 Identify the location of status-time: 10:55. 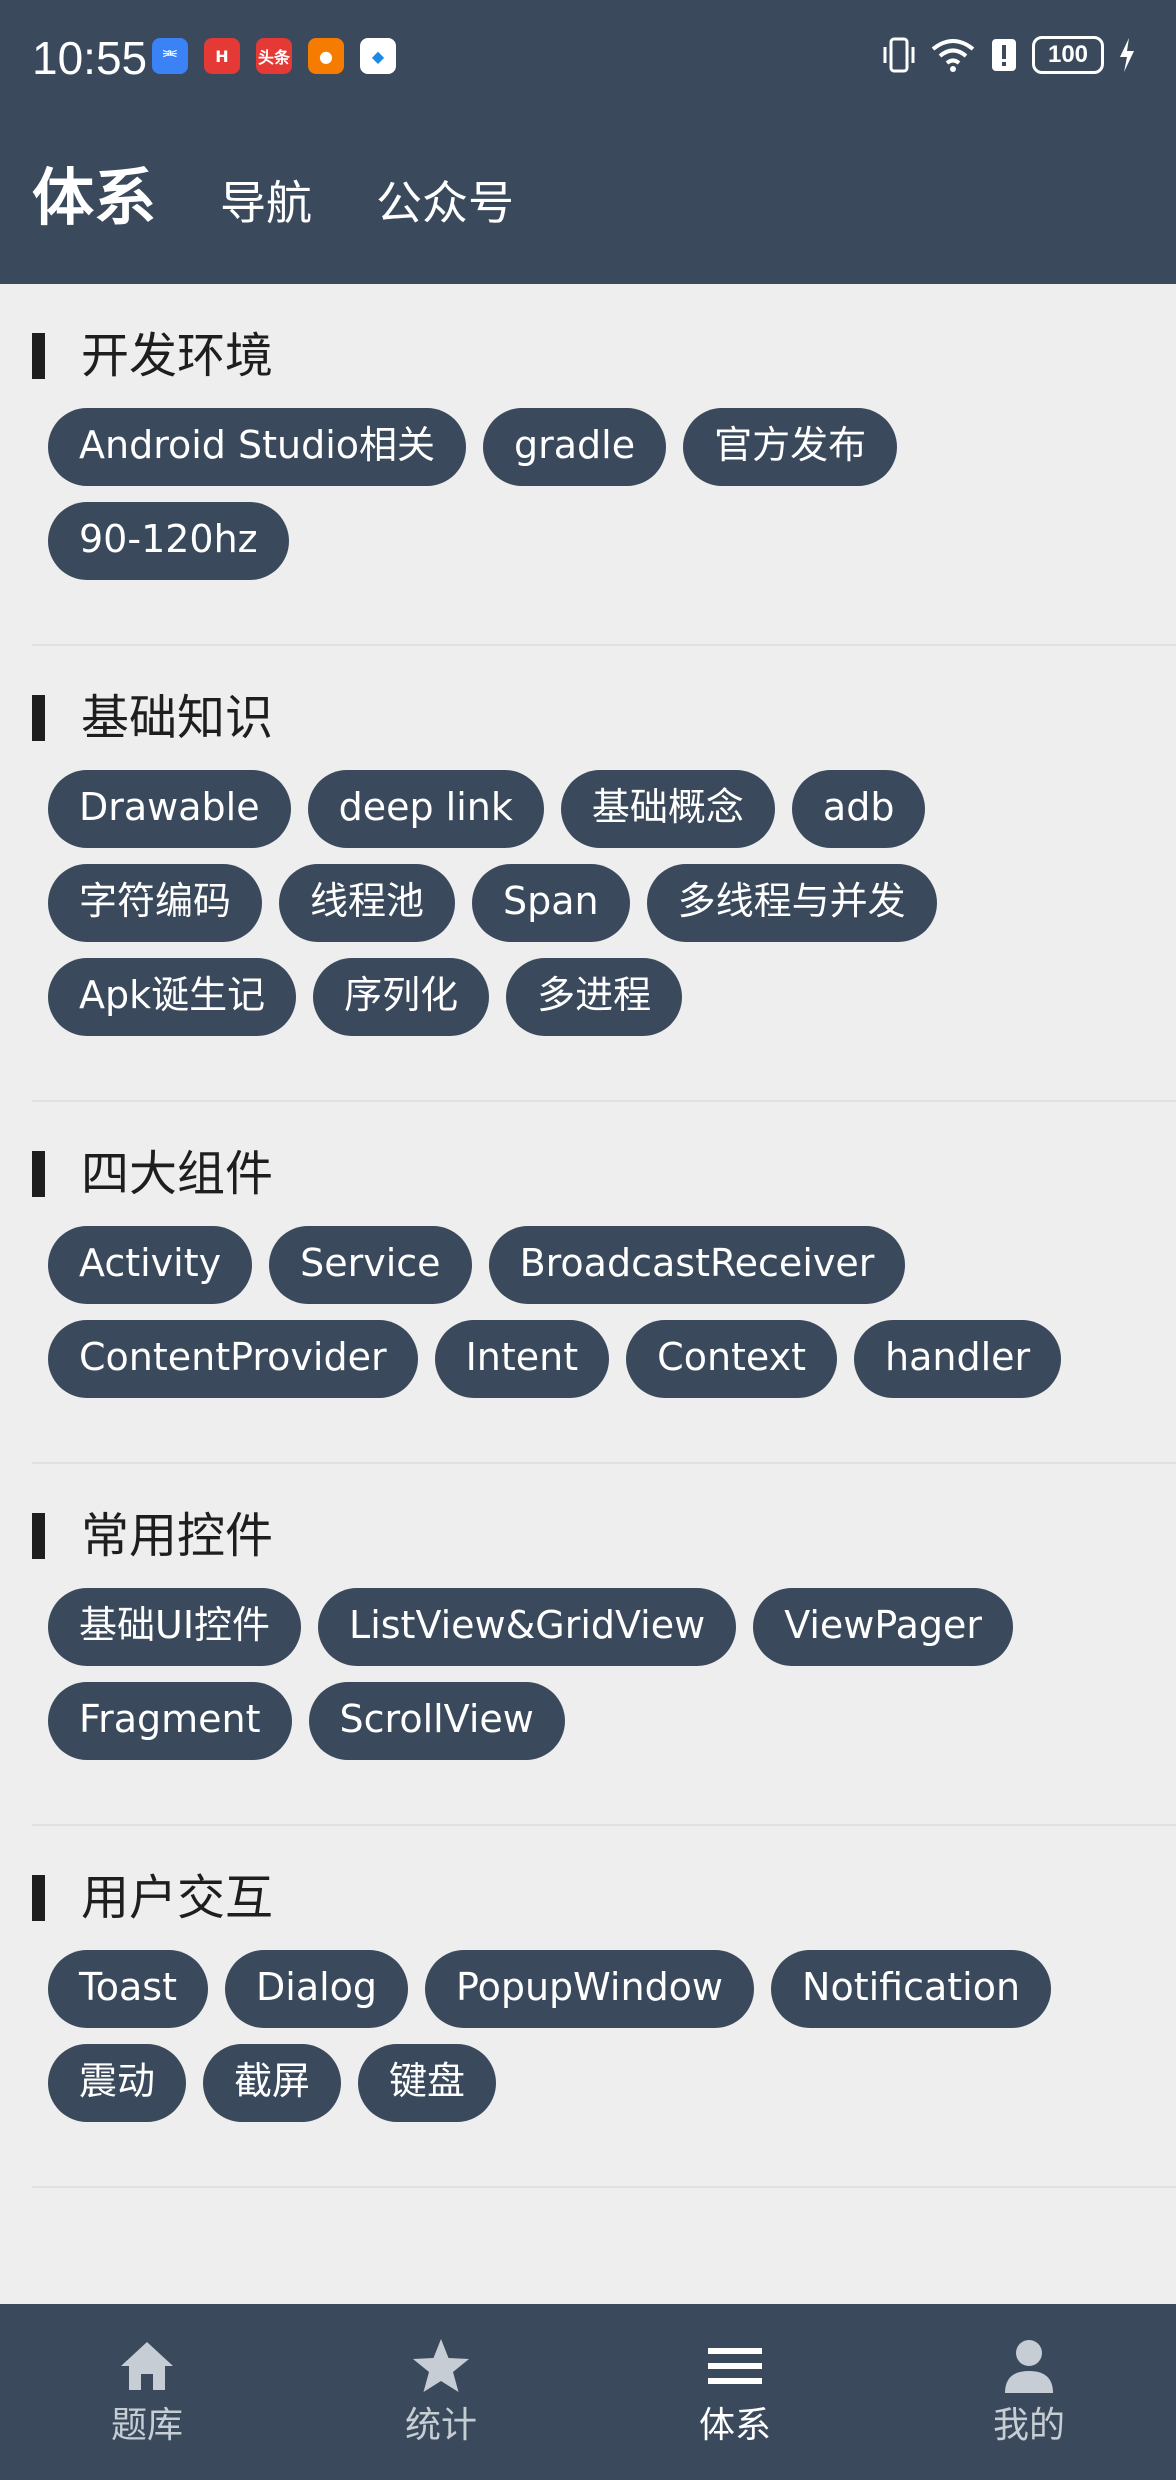
(90, 58).